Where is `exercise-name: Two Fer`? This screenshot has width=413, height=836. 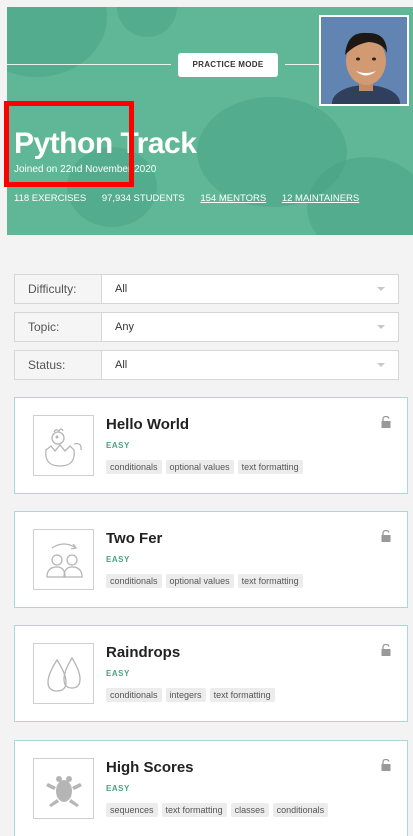 exercise-name: Two Fer is located at coordinates (134, 538).